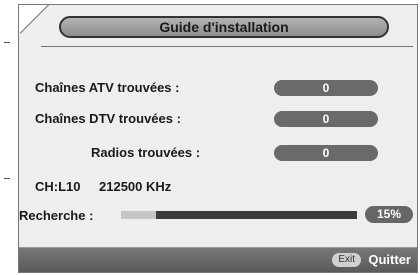 This screenshot has height=275, width=420. I want to click on search-progress-fill, so click(139, 215).